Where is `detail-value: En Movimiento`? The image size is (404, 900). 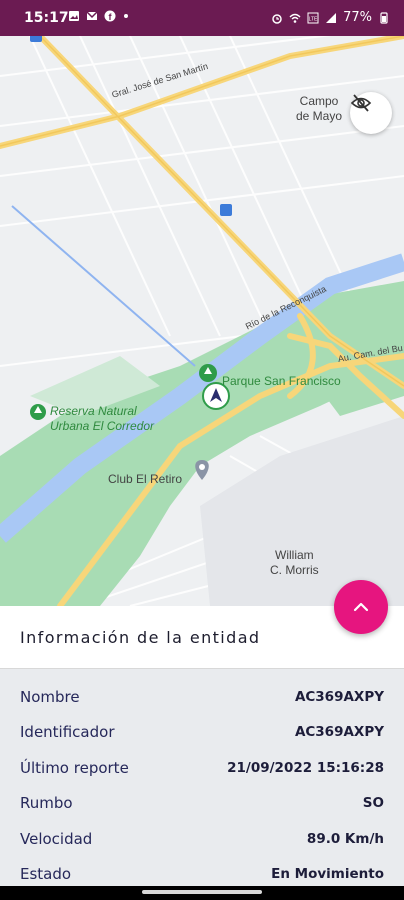 detail-value: En Movimiento is located at coordinates (327, 874).